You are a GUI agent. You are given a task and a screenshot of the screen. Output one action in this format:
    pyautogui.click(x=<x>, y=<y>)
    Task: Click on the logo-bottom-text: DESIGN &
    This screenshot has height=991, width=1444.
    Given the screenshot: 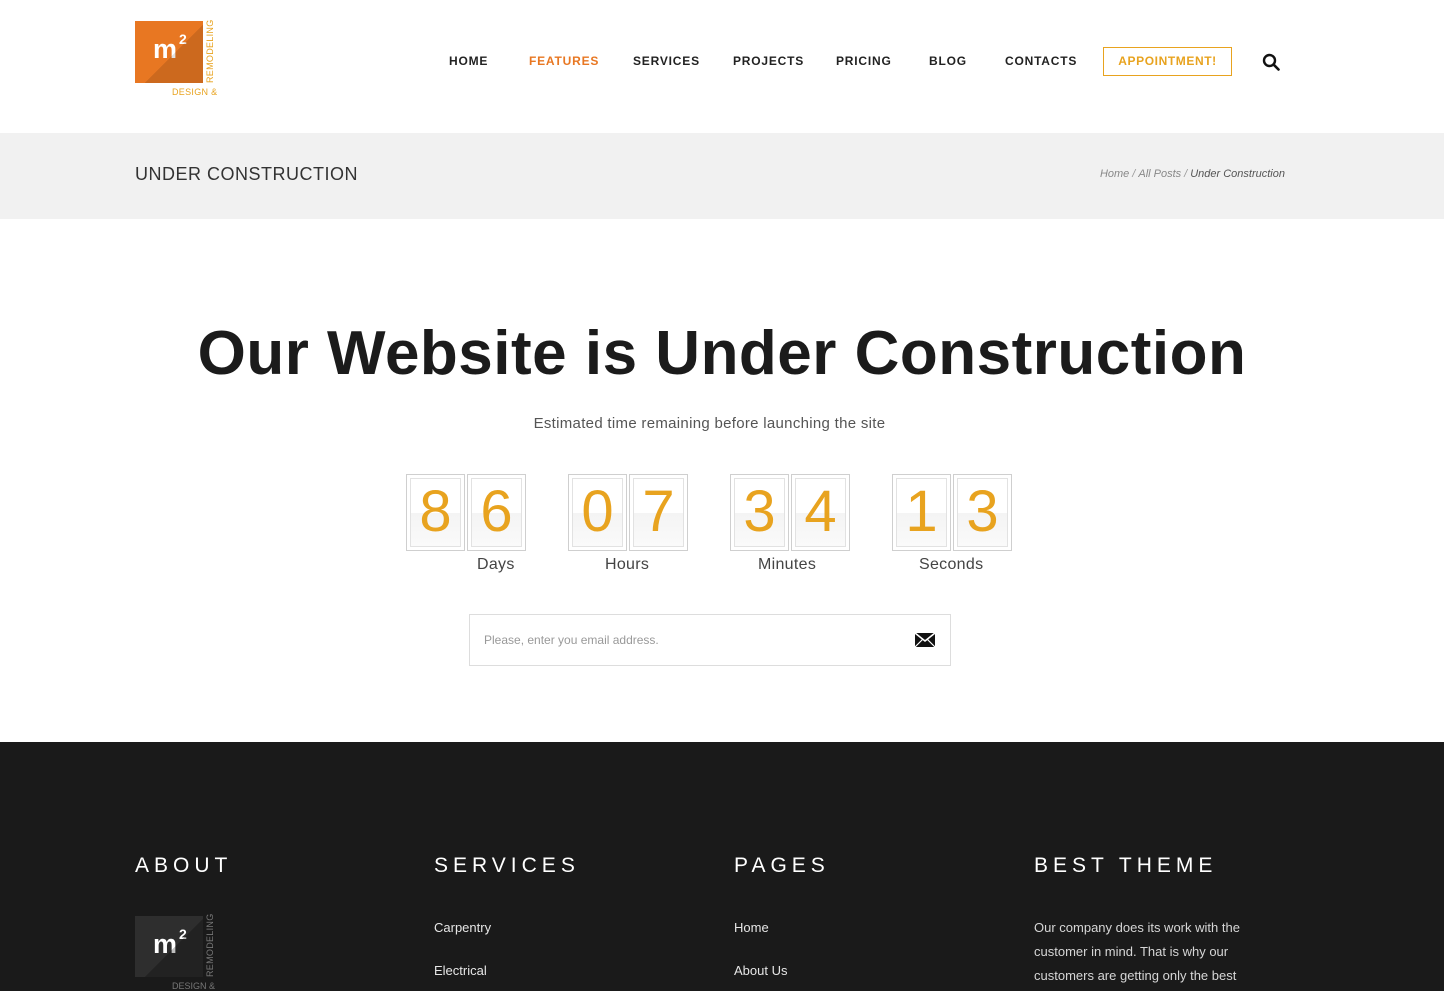 What is the action you would take?
    pyautogui.click(x=195, y=92)
    